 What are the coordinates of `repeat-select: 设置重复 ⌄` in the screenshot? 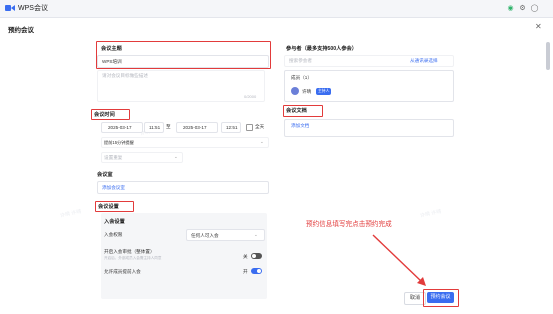 It's located at (142, 157).